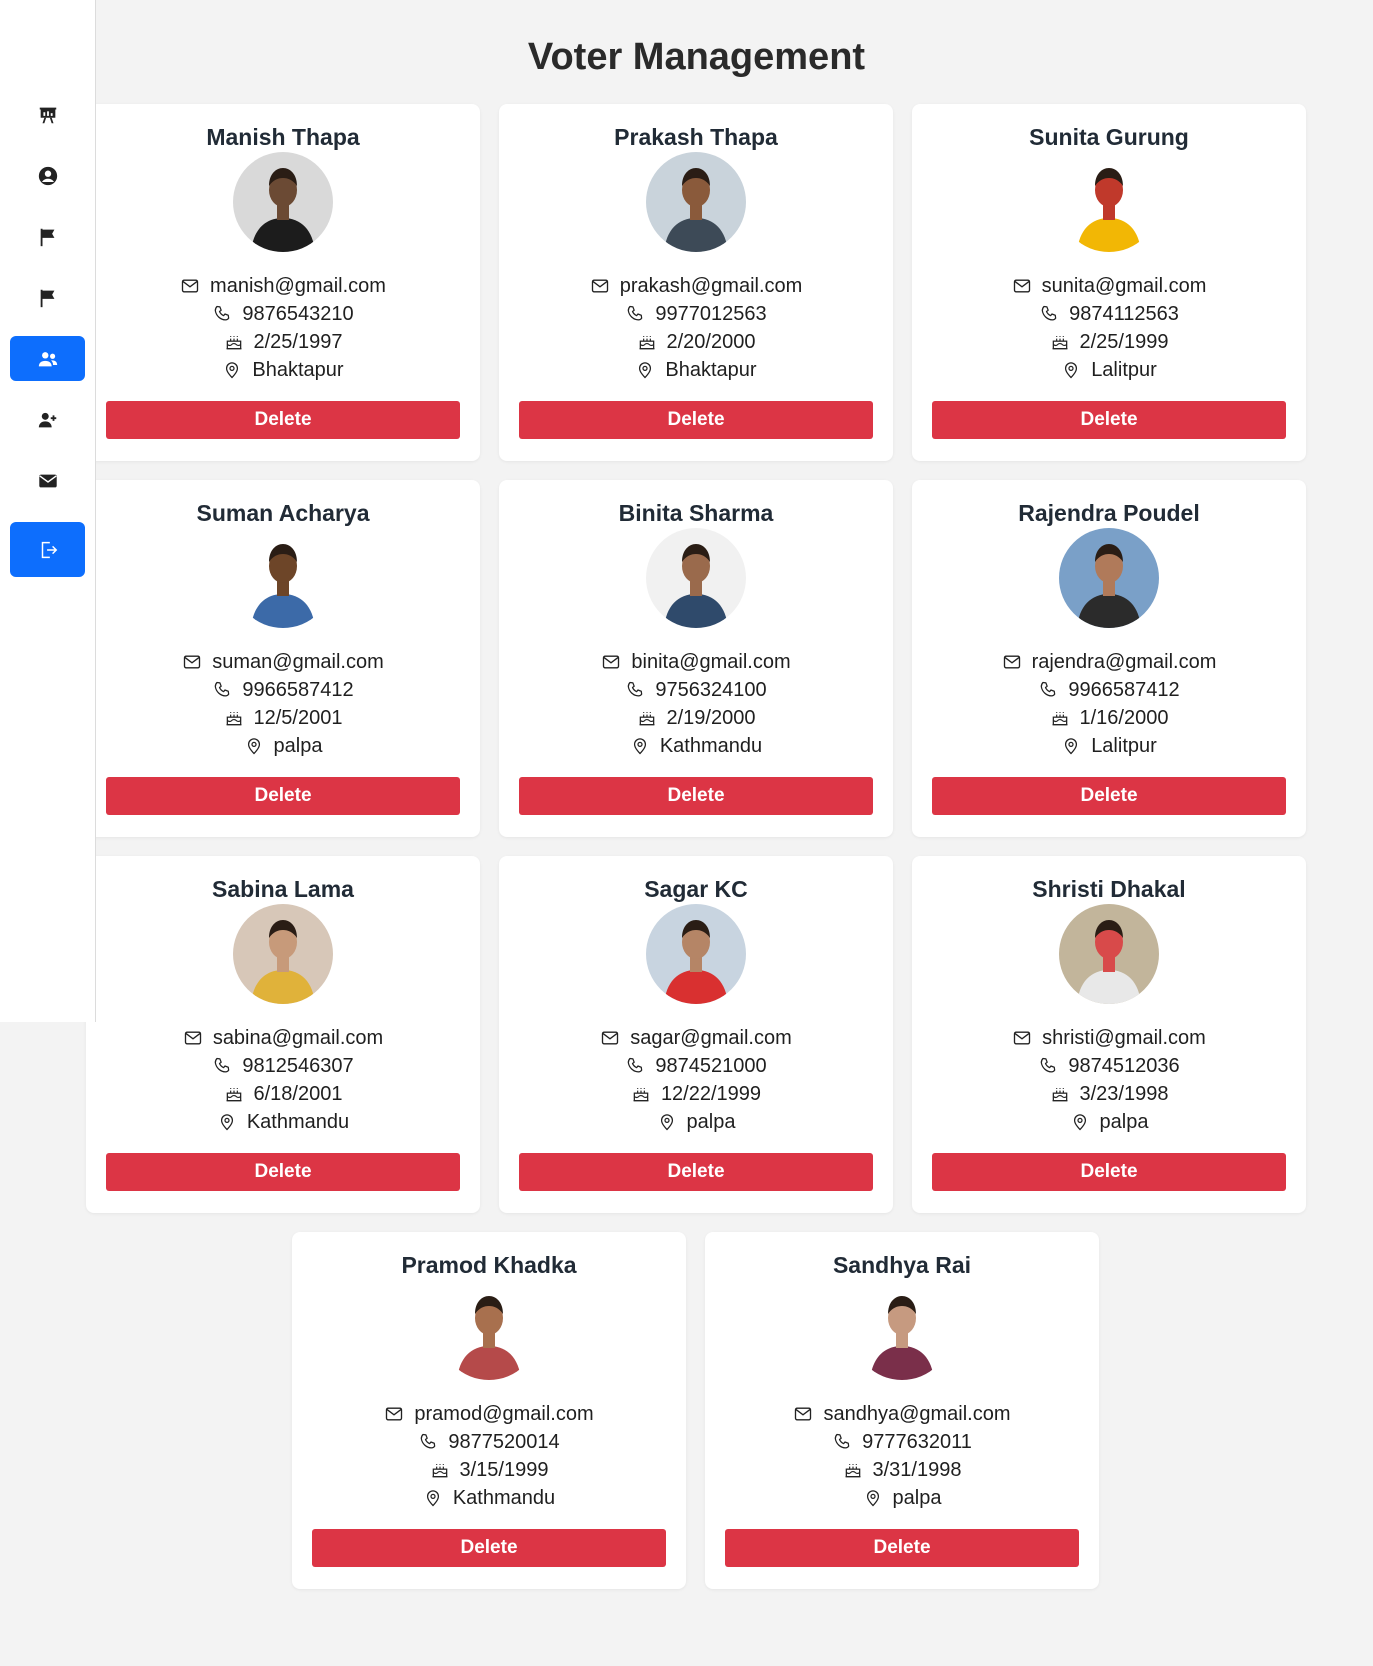  Describe the element at coordinates (283, 1066) in the screenshot. I see `phone-line: 9812546307` at that location.